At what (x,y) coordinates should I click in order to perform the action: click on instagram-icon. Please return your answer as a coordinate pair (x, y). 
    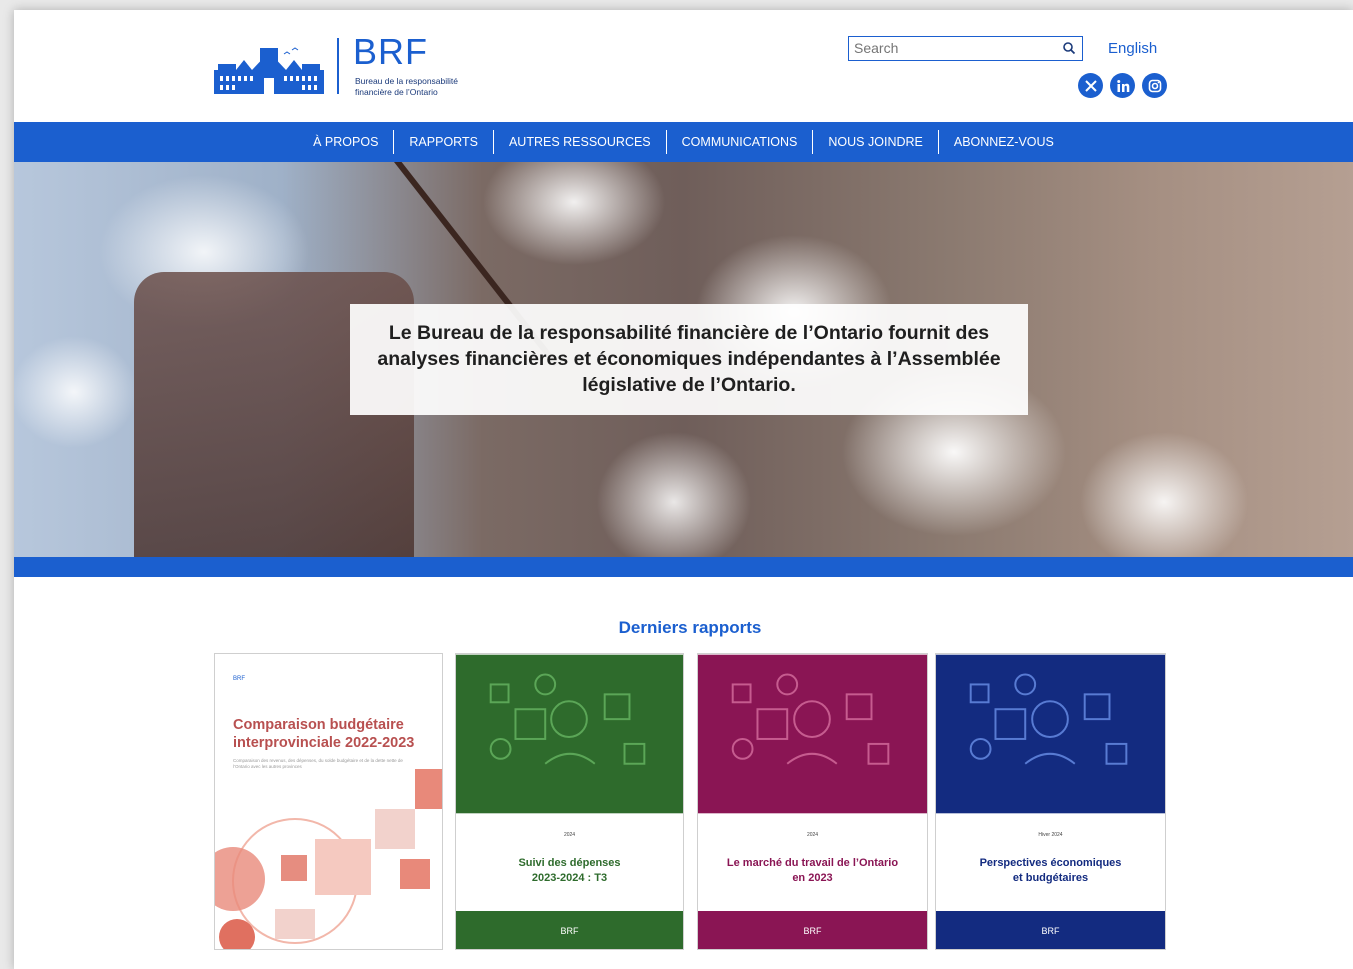
    Looking at the image, I should click on (1154, 85).